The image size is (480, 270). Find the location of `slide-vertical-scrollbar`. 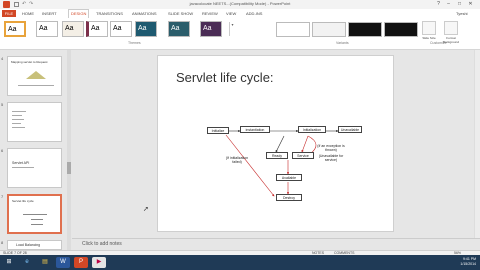

slide-vertical-scrollbar is located at coordinates (477, 144).